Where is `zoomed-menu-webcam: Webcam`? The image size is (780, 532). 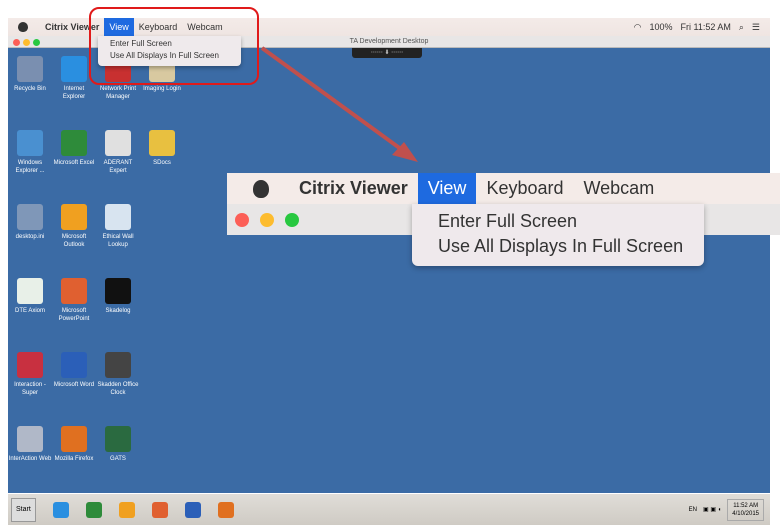 zoomed-menu-webcam: Webcam is located at coordinates (619, 188).